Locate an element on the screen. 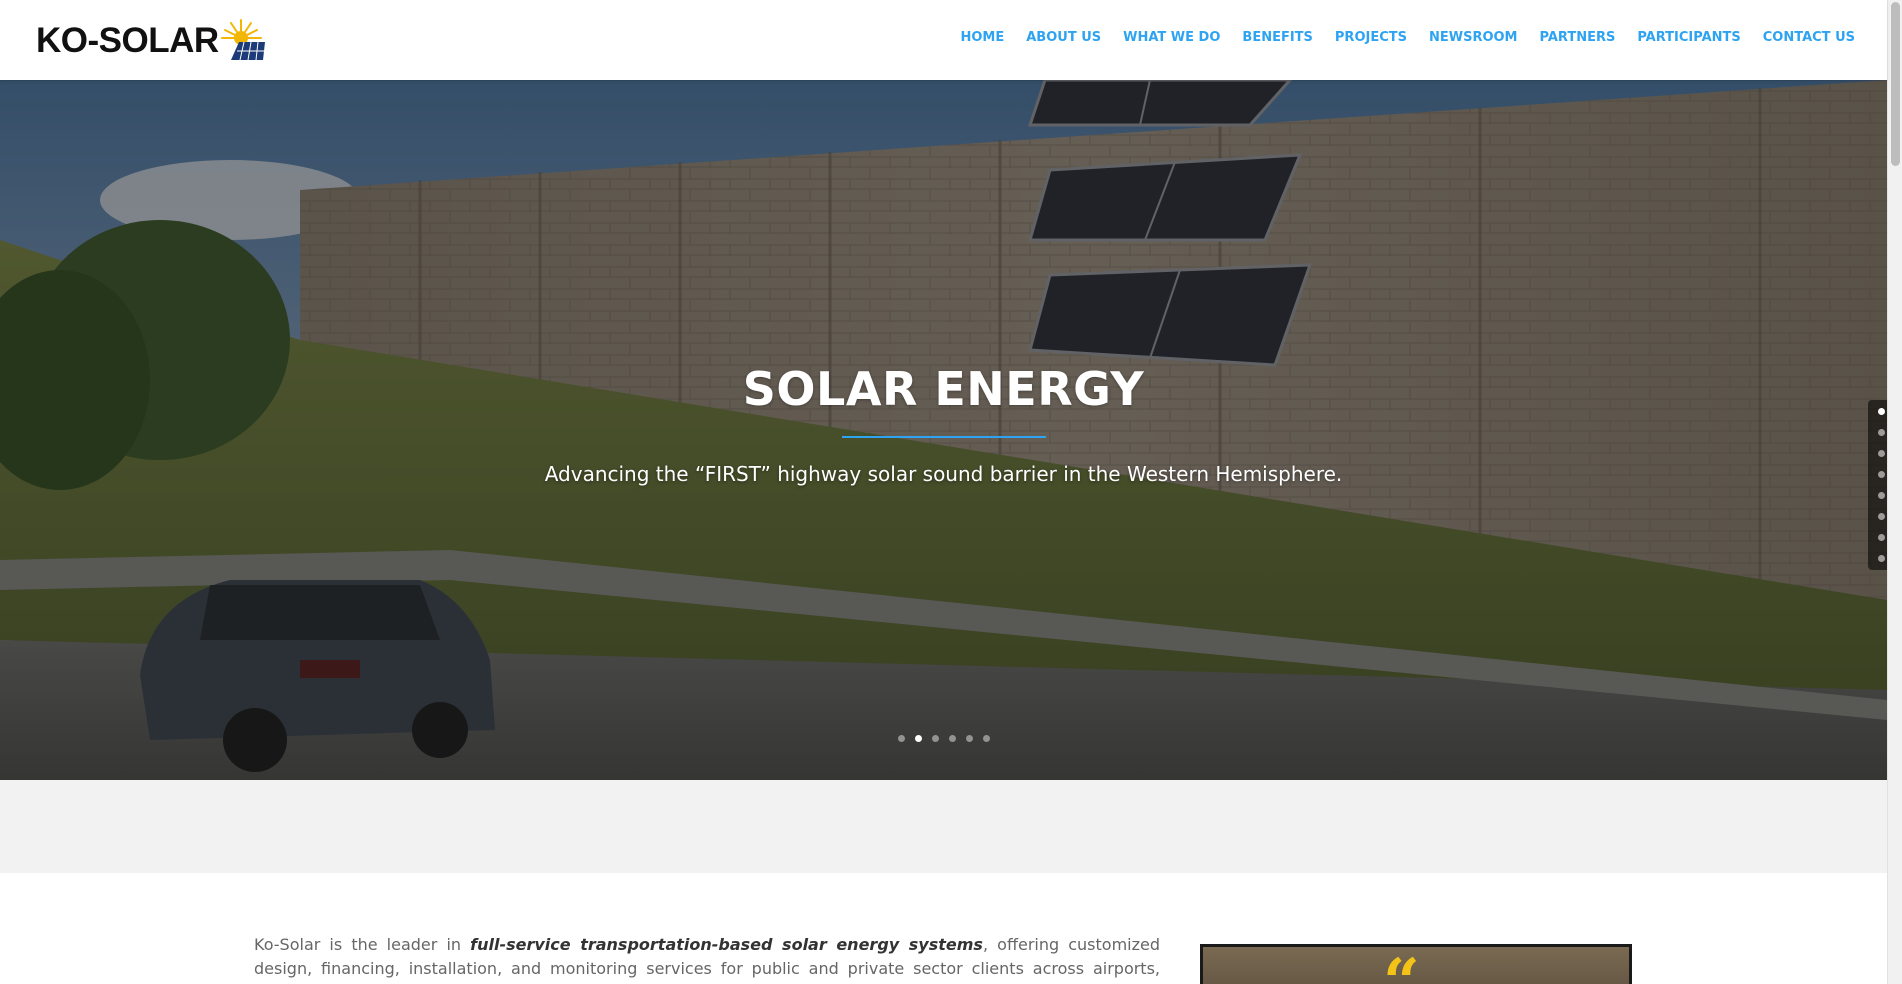 The width and height of the screenshot is (1902, 984). hero-divider is located at coordinates (943, 437).